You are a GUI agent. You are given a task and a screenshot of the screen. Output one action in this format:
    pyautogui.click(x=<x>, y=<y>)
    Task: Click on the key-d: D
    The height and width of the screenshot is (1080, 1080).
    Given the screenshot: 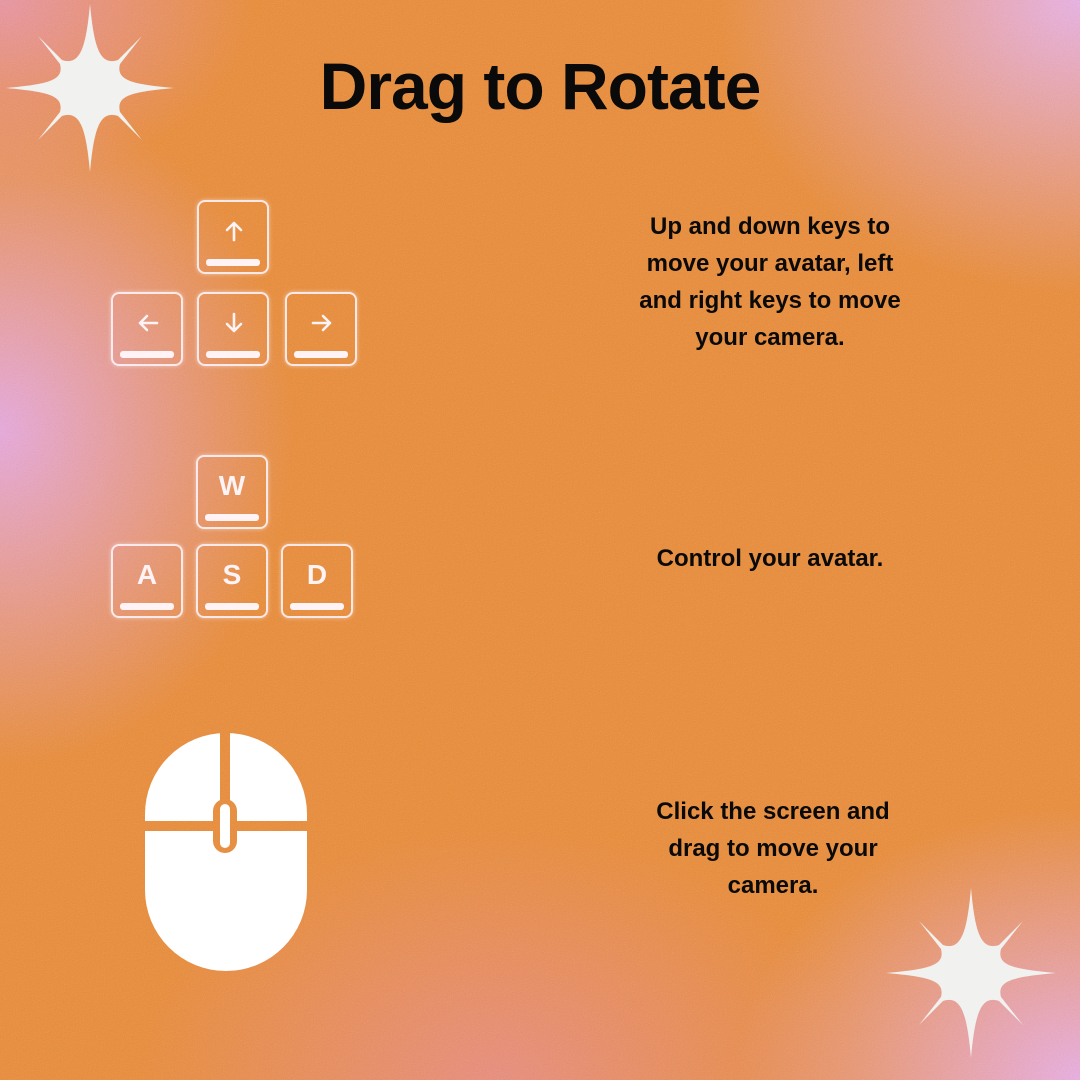 What is the action you would take?
    pyautogui.click(x=317, y=581)
    